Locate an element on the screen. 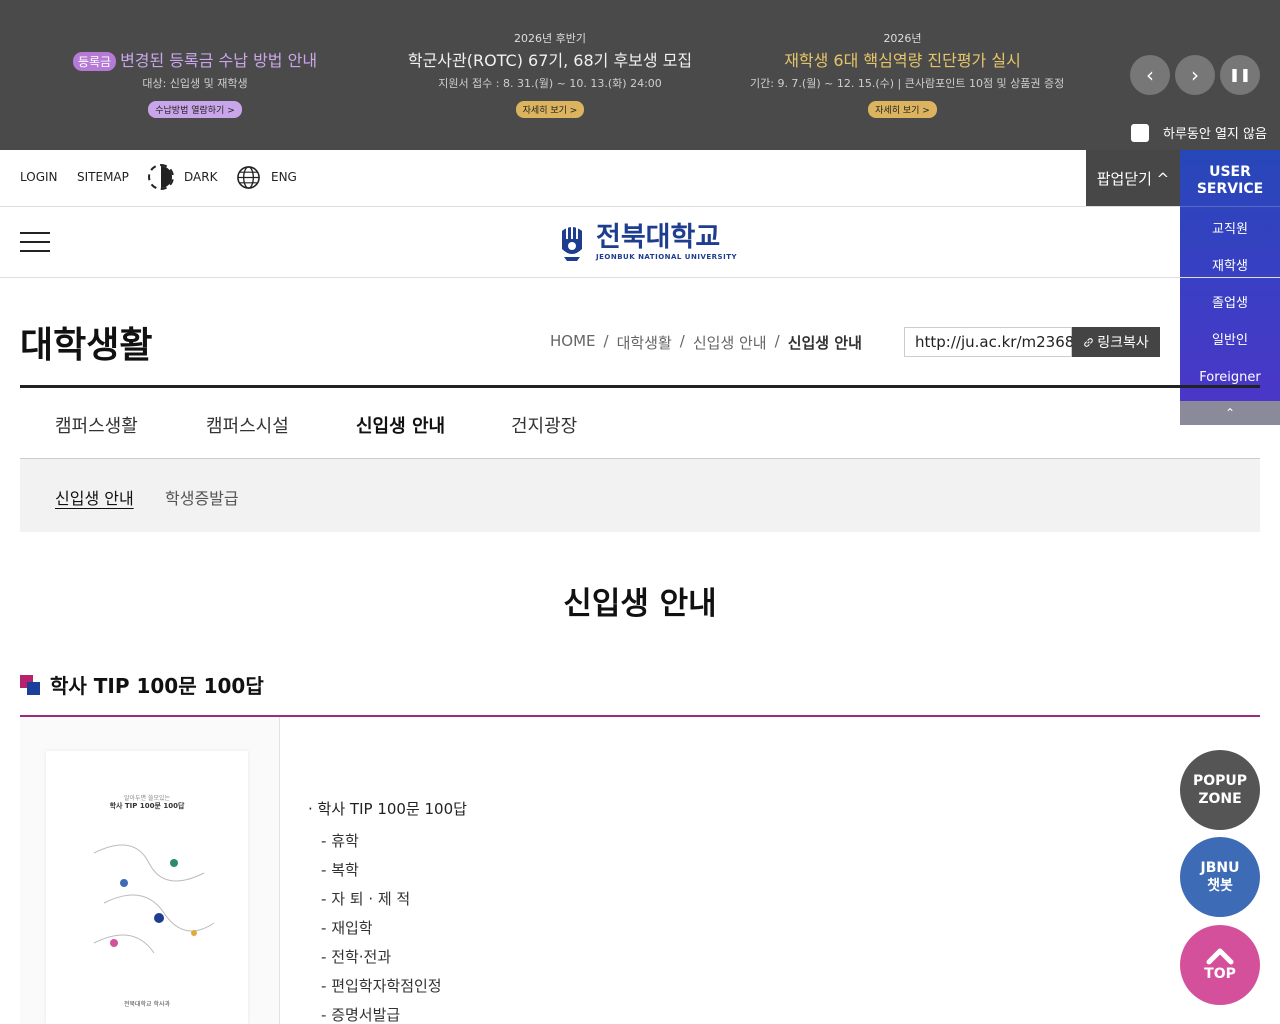 Image resolution: width=1280 pixels, height=1024 pixels. user-service-alumni: 졸업생 is located at coordinates (1230, 303).